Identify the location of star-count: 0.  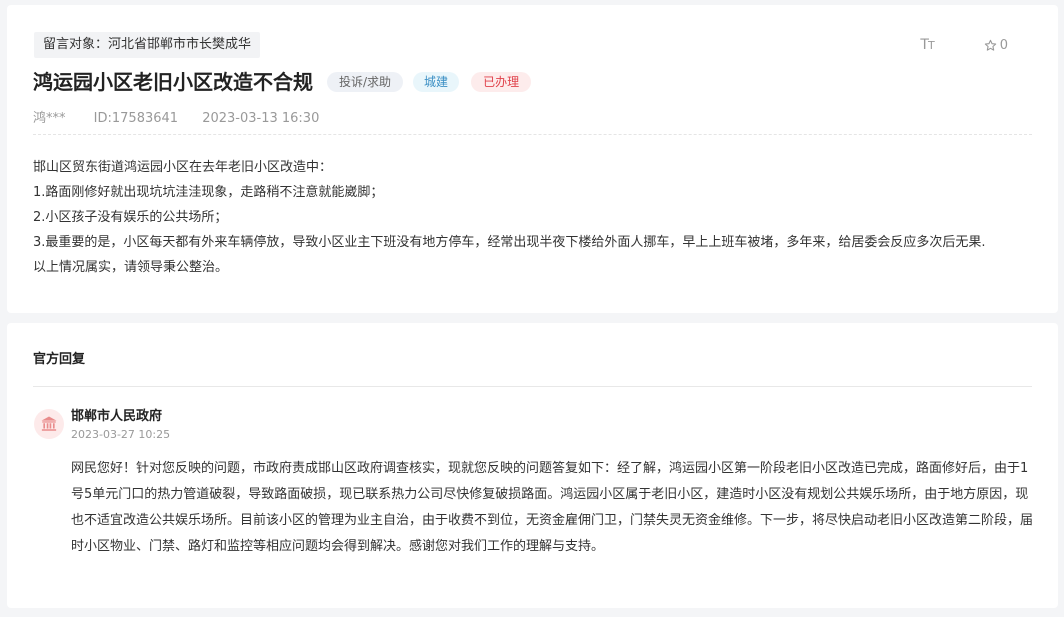
(1003, 45).